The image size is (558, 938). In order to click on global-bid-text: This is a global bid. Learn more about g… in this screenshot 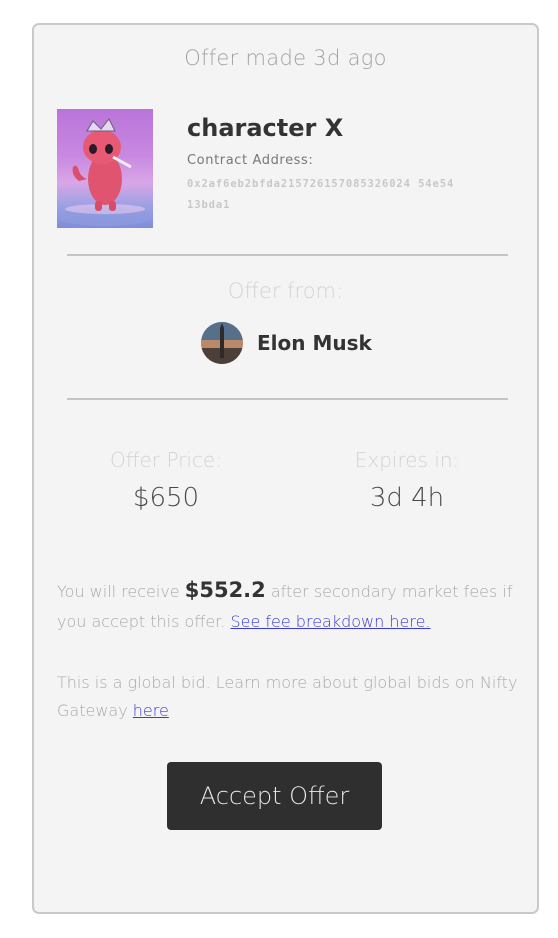, I will do `click(288, 697)`.